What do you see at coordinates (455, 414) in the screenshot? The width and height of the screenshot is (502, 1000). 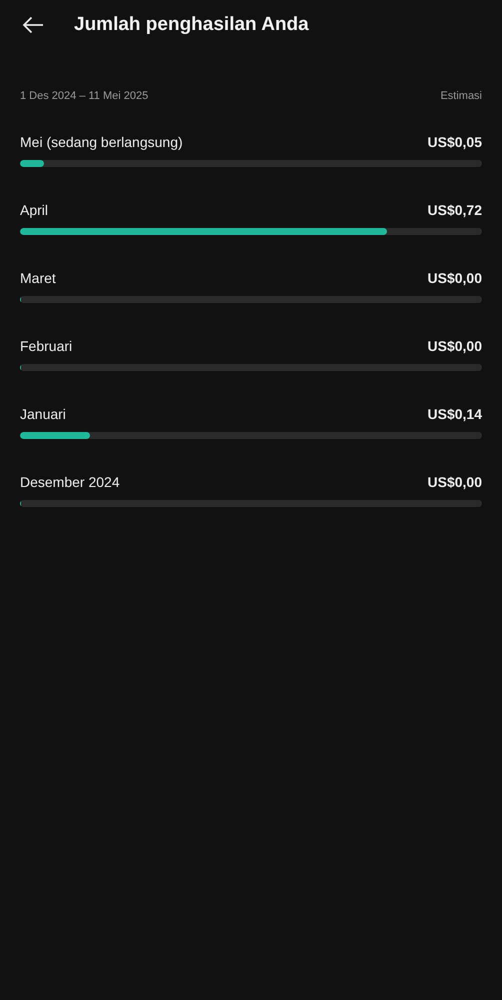 I see `earnings-amount: US$0,14` at bounding box center [455, 414].